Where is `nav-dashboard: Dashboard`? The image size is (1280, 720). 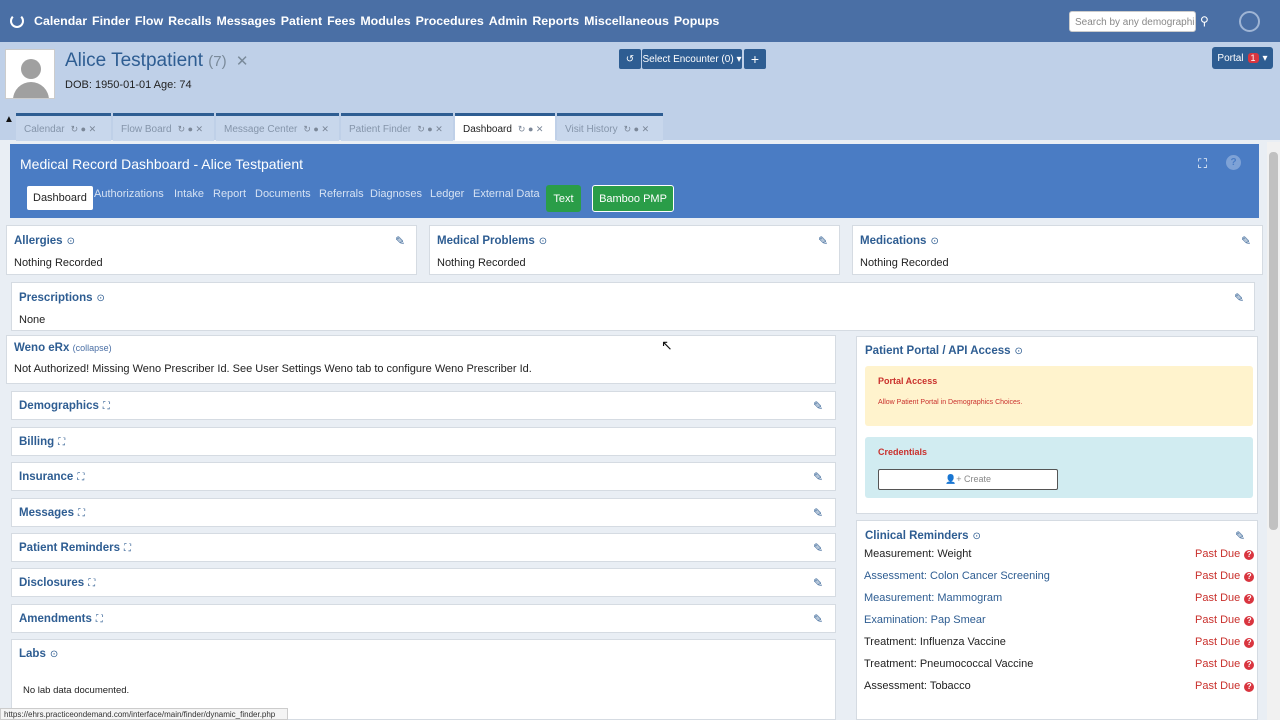 nav-dashboard: Dashboard is located at coordinates (60, 198).